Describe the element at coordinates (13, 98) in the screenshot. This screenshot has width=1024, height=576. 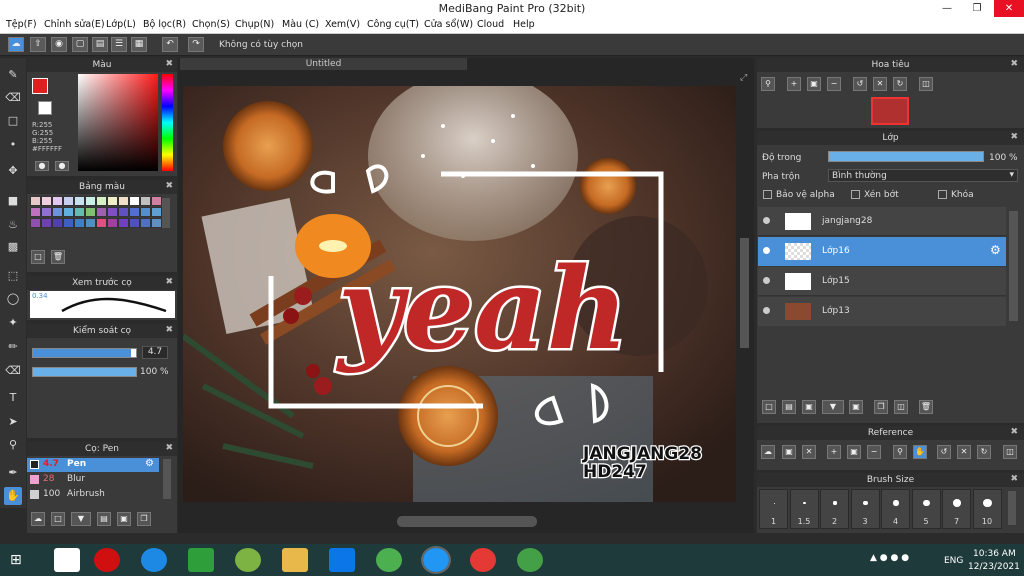
I see `eraser-tool-icon: ⌫` at that location.